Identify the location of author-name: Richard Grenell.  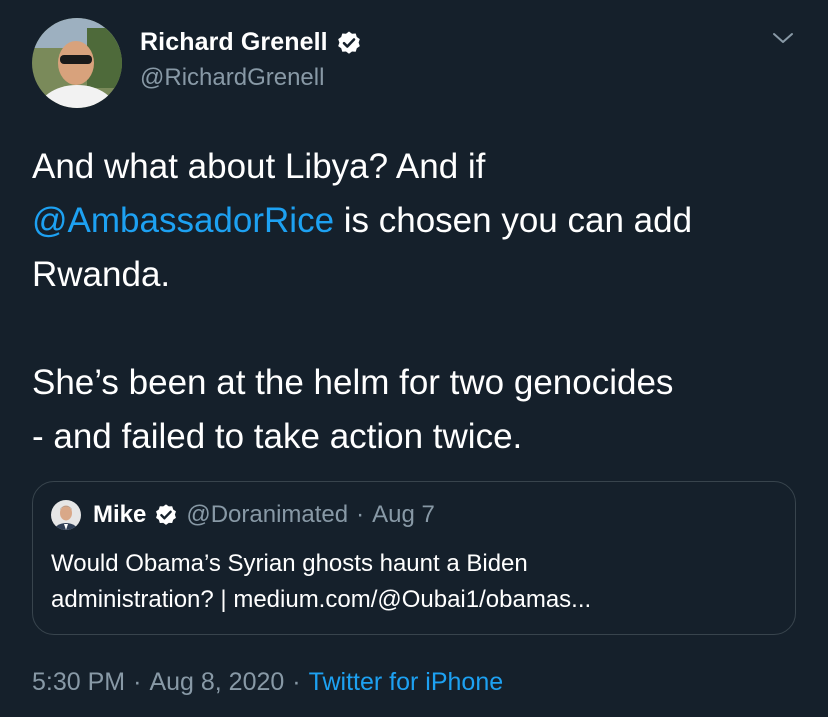
(234, 42).